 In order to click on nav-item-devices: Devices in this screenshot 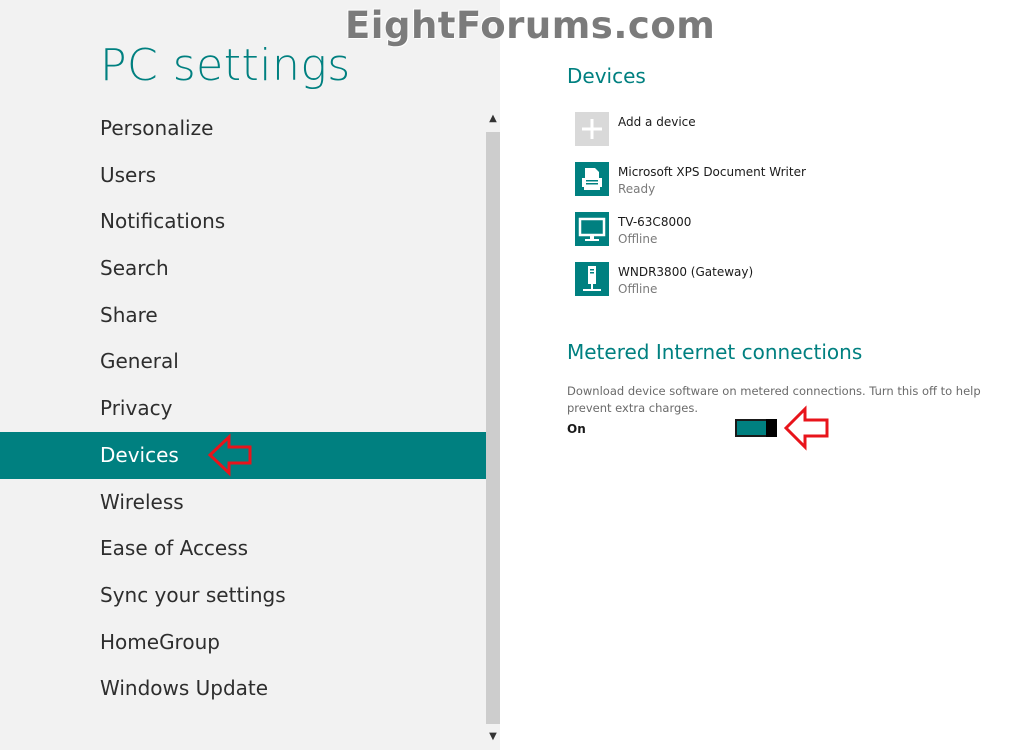, I will do `click(243, 455)`.